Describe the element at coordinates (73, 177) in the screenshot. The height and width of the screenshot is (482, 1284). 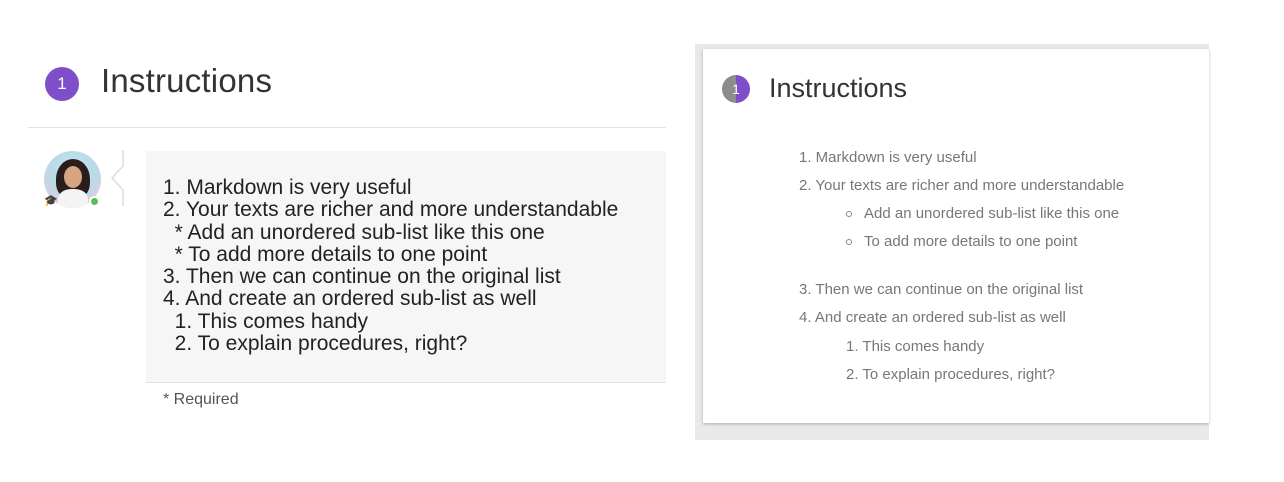
I see `avatar-face` at that location.